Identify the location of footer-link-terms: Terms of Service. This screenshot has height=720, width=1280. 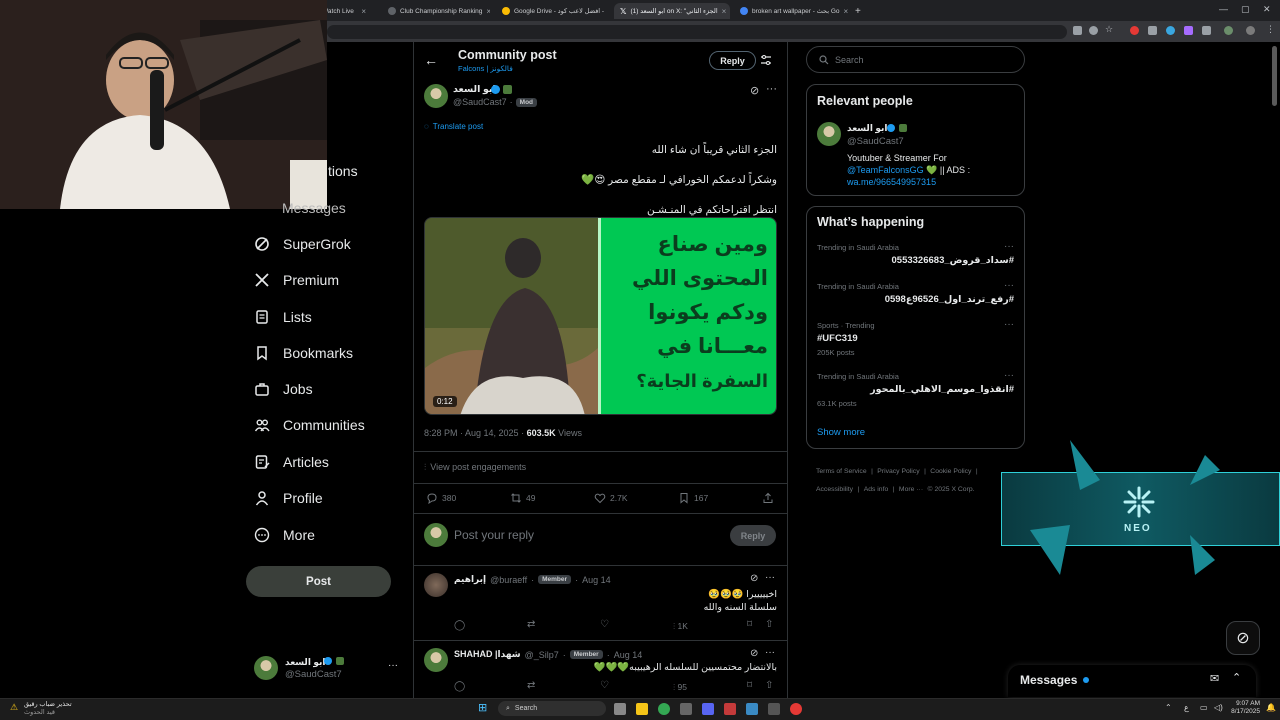
(841, 471).